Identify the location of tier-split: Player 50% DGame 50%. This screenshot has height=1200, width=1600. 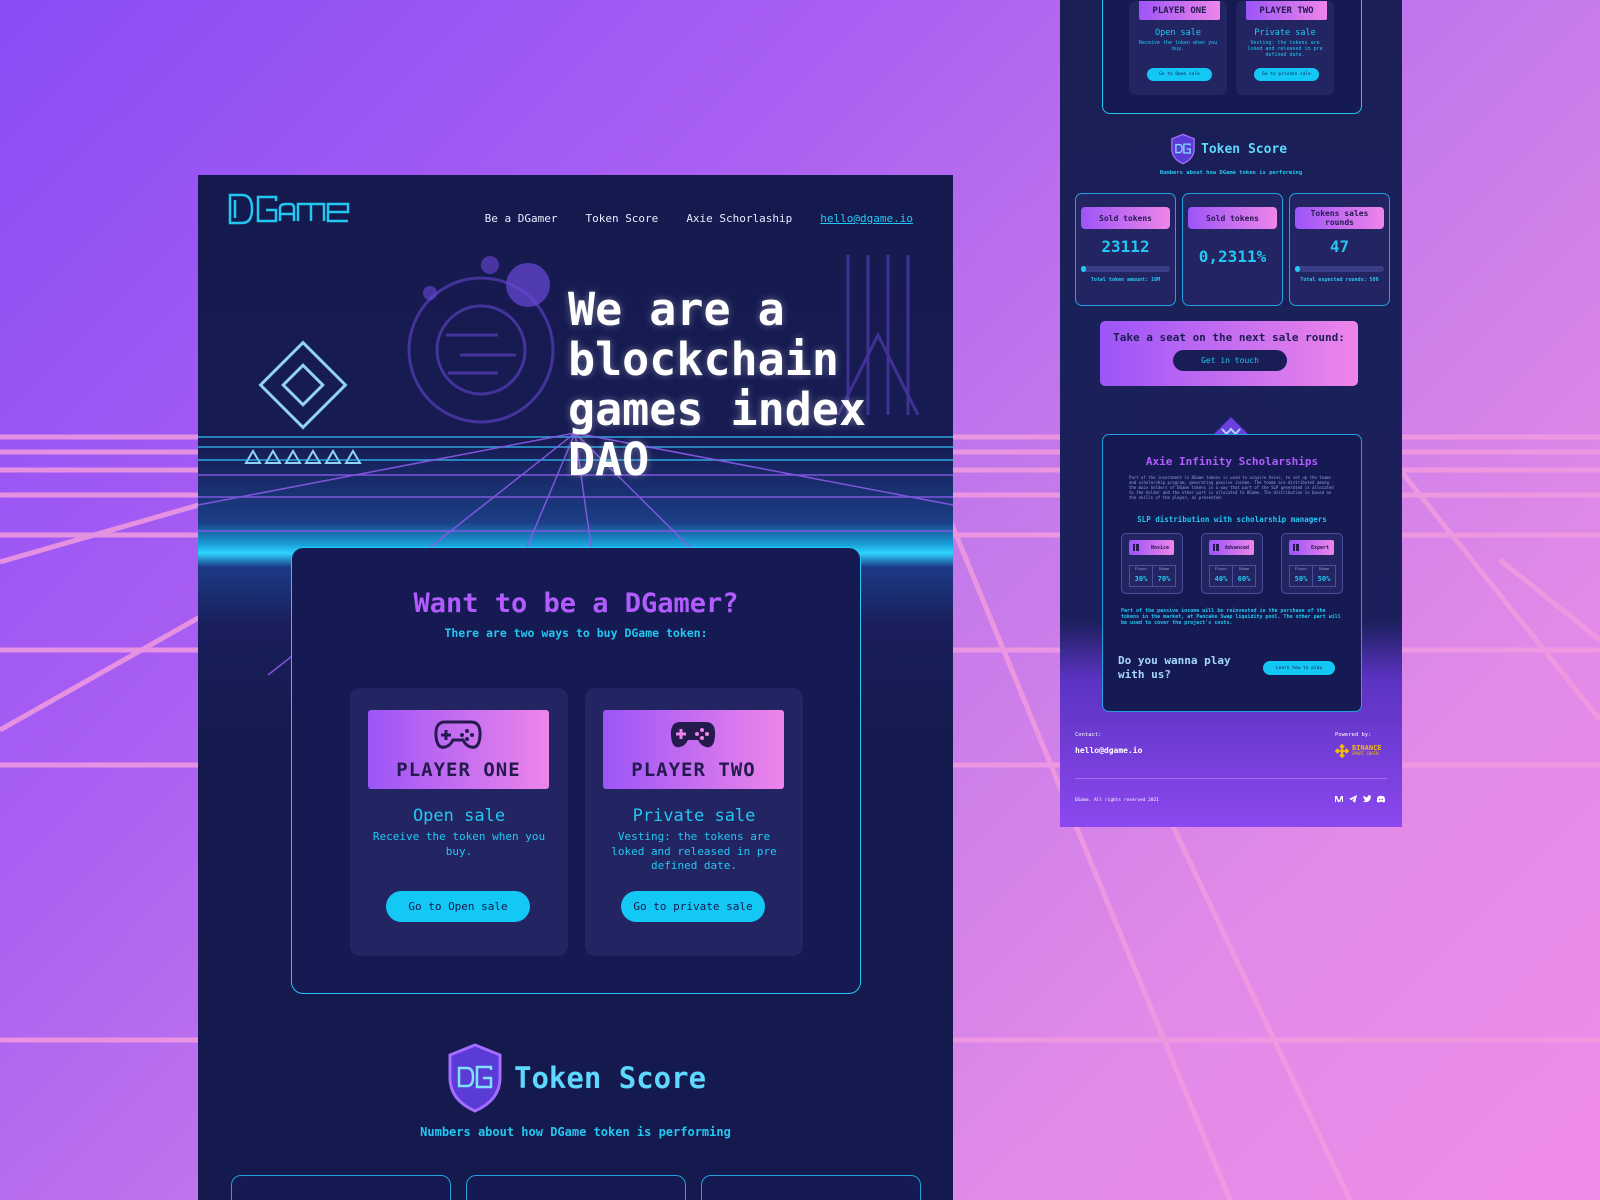
(1312, 576).